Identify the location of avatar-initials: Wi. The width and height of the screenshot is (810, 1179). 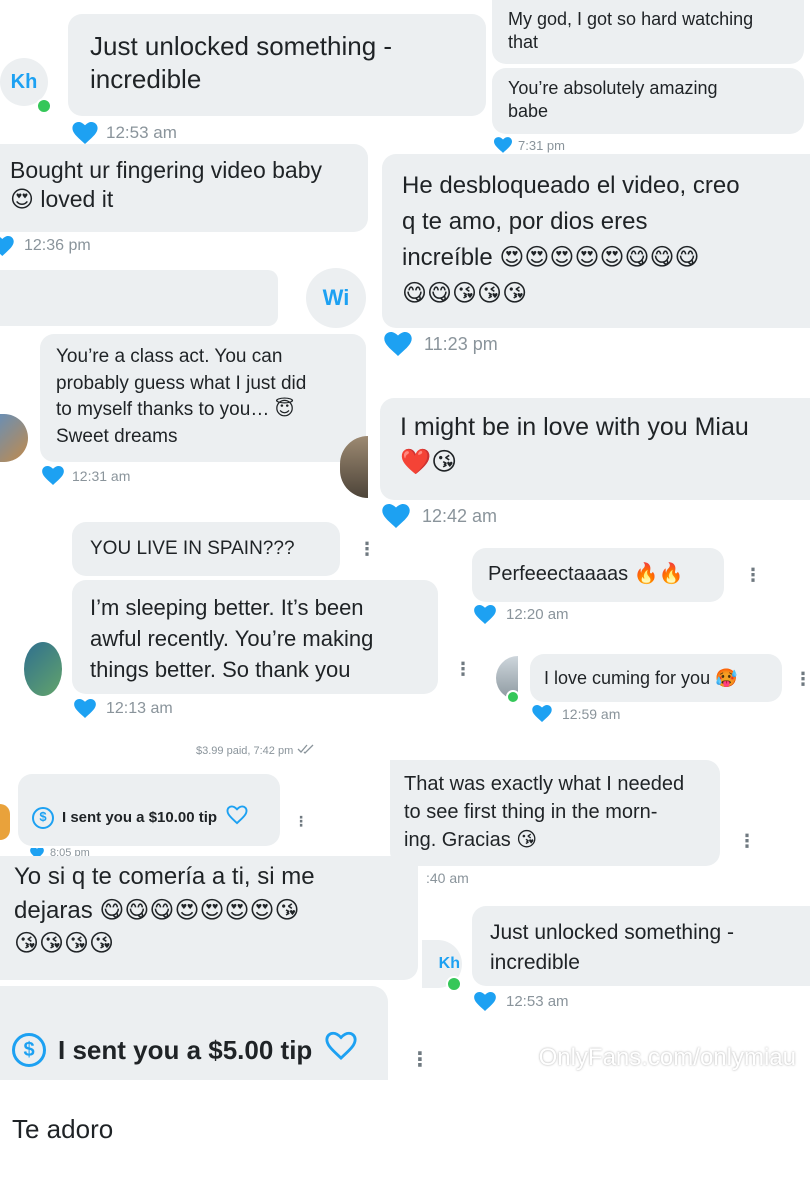
(336, 297).